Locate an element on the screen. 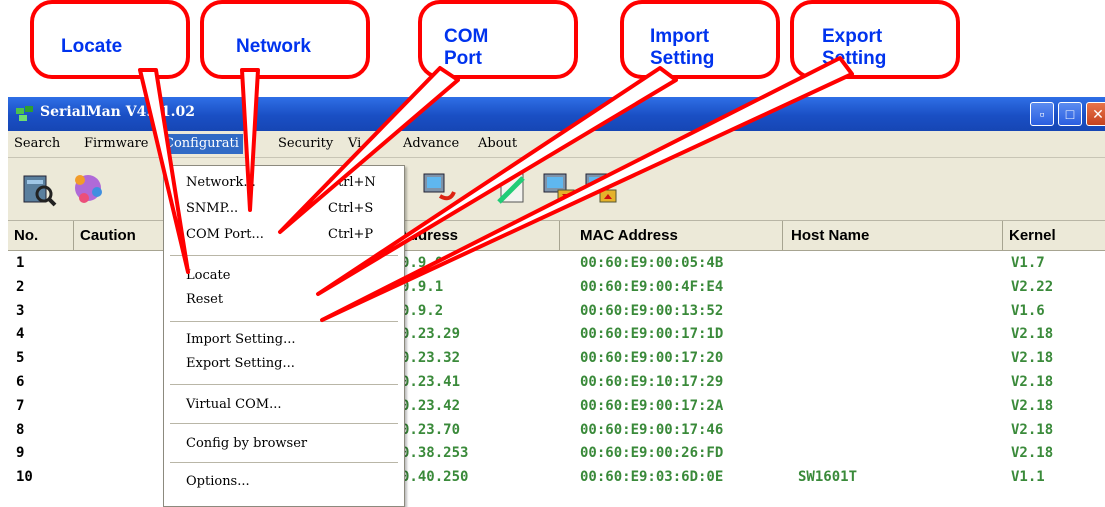 This screenshot has height=507, width=1105. close-button: ✕ is located at coordinates (1095, 114).